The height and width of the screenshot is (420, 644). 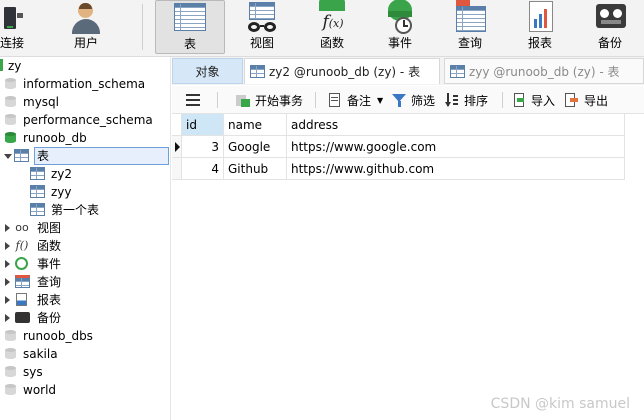 I want to click on memo-label: 备注, so click(x=359, y=100).